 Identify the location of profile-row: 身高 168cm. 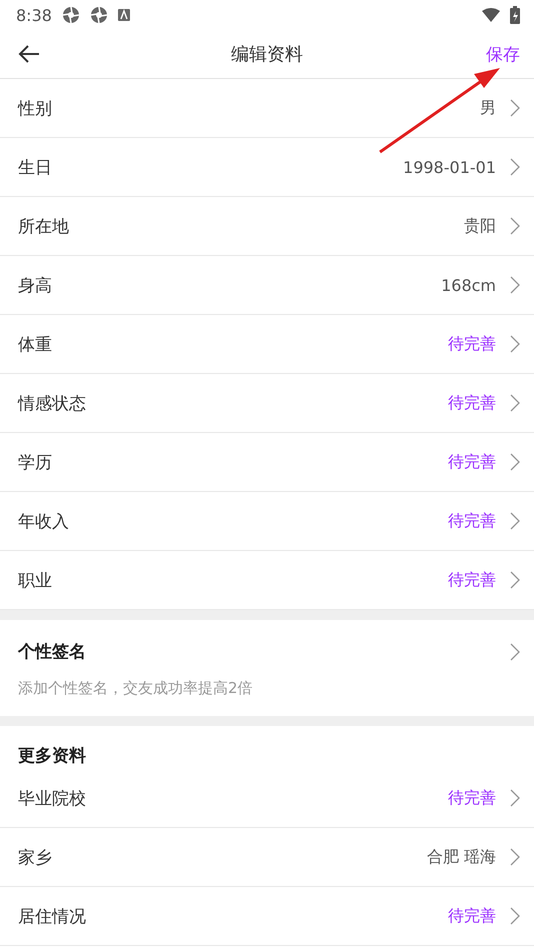
(267, 285).